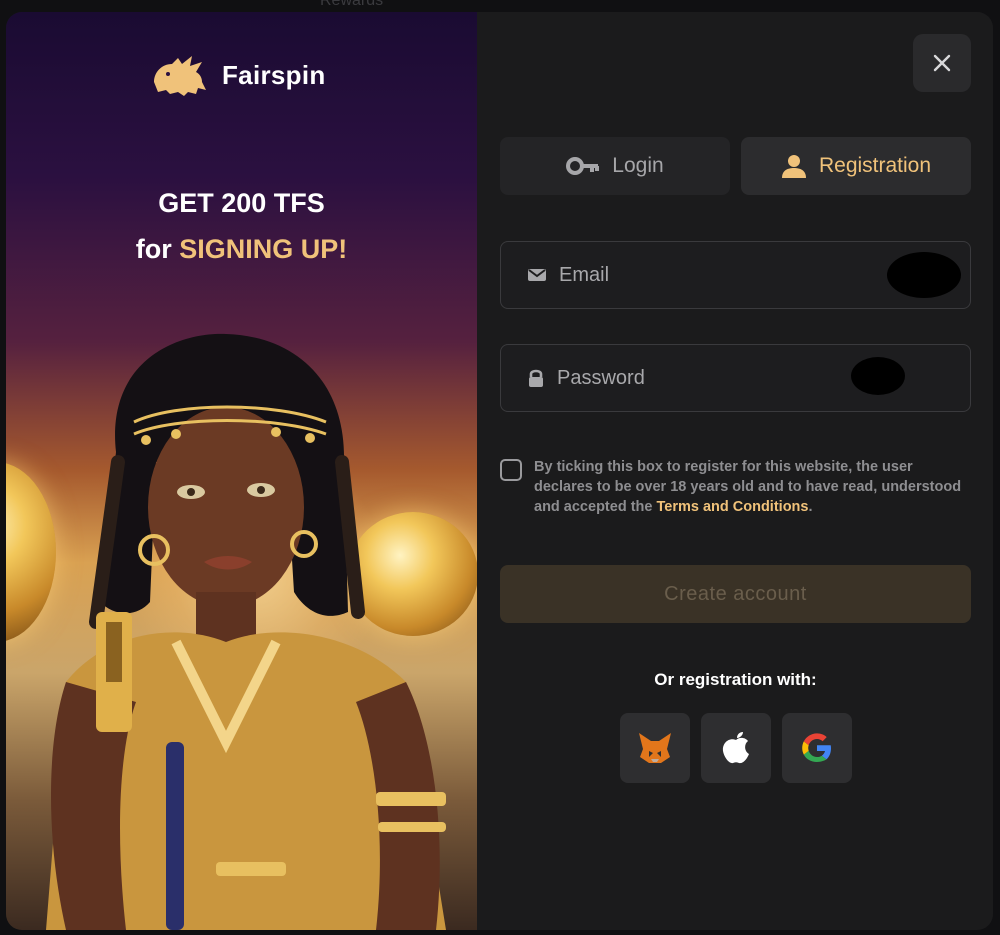  What do you see at coordinates (511, 470) in the screenshot?
I see `terms-checkbox` at bounding box center [511, 470].